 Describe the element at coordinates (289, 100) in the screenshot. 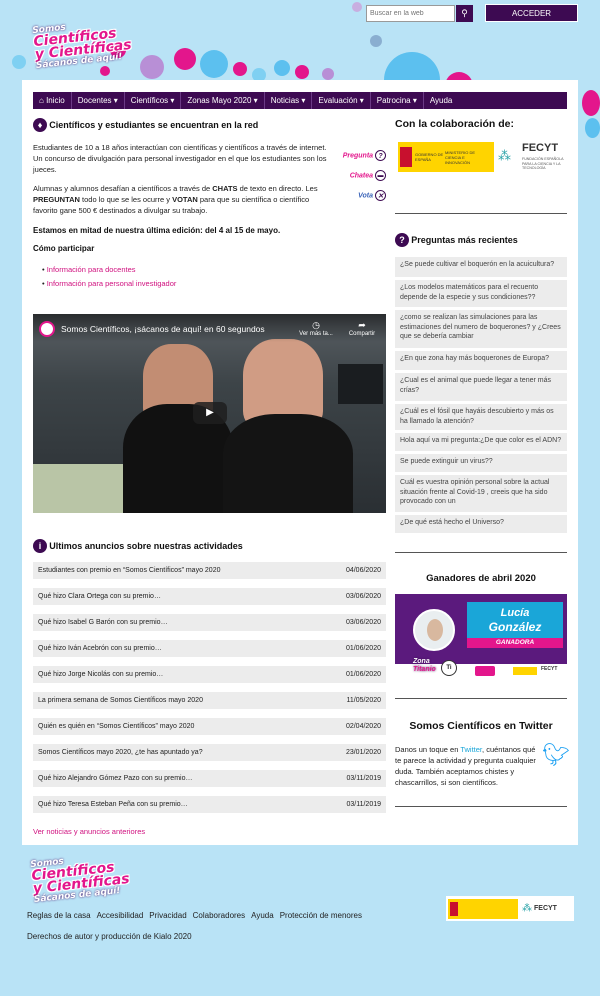

I see `nav-item-noticias: Noticias ▾` at that location.